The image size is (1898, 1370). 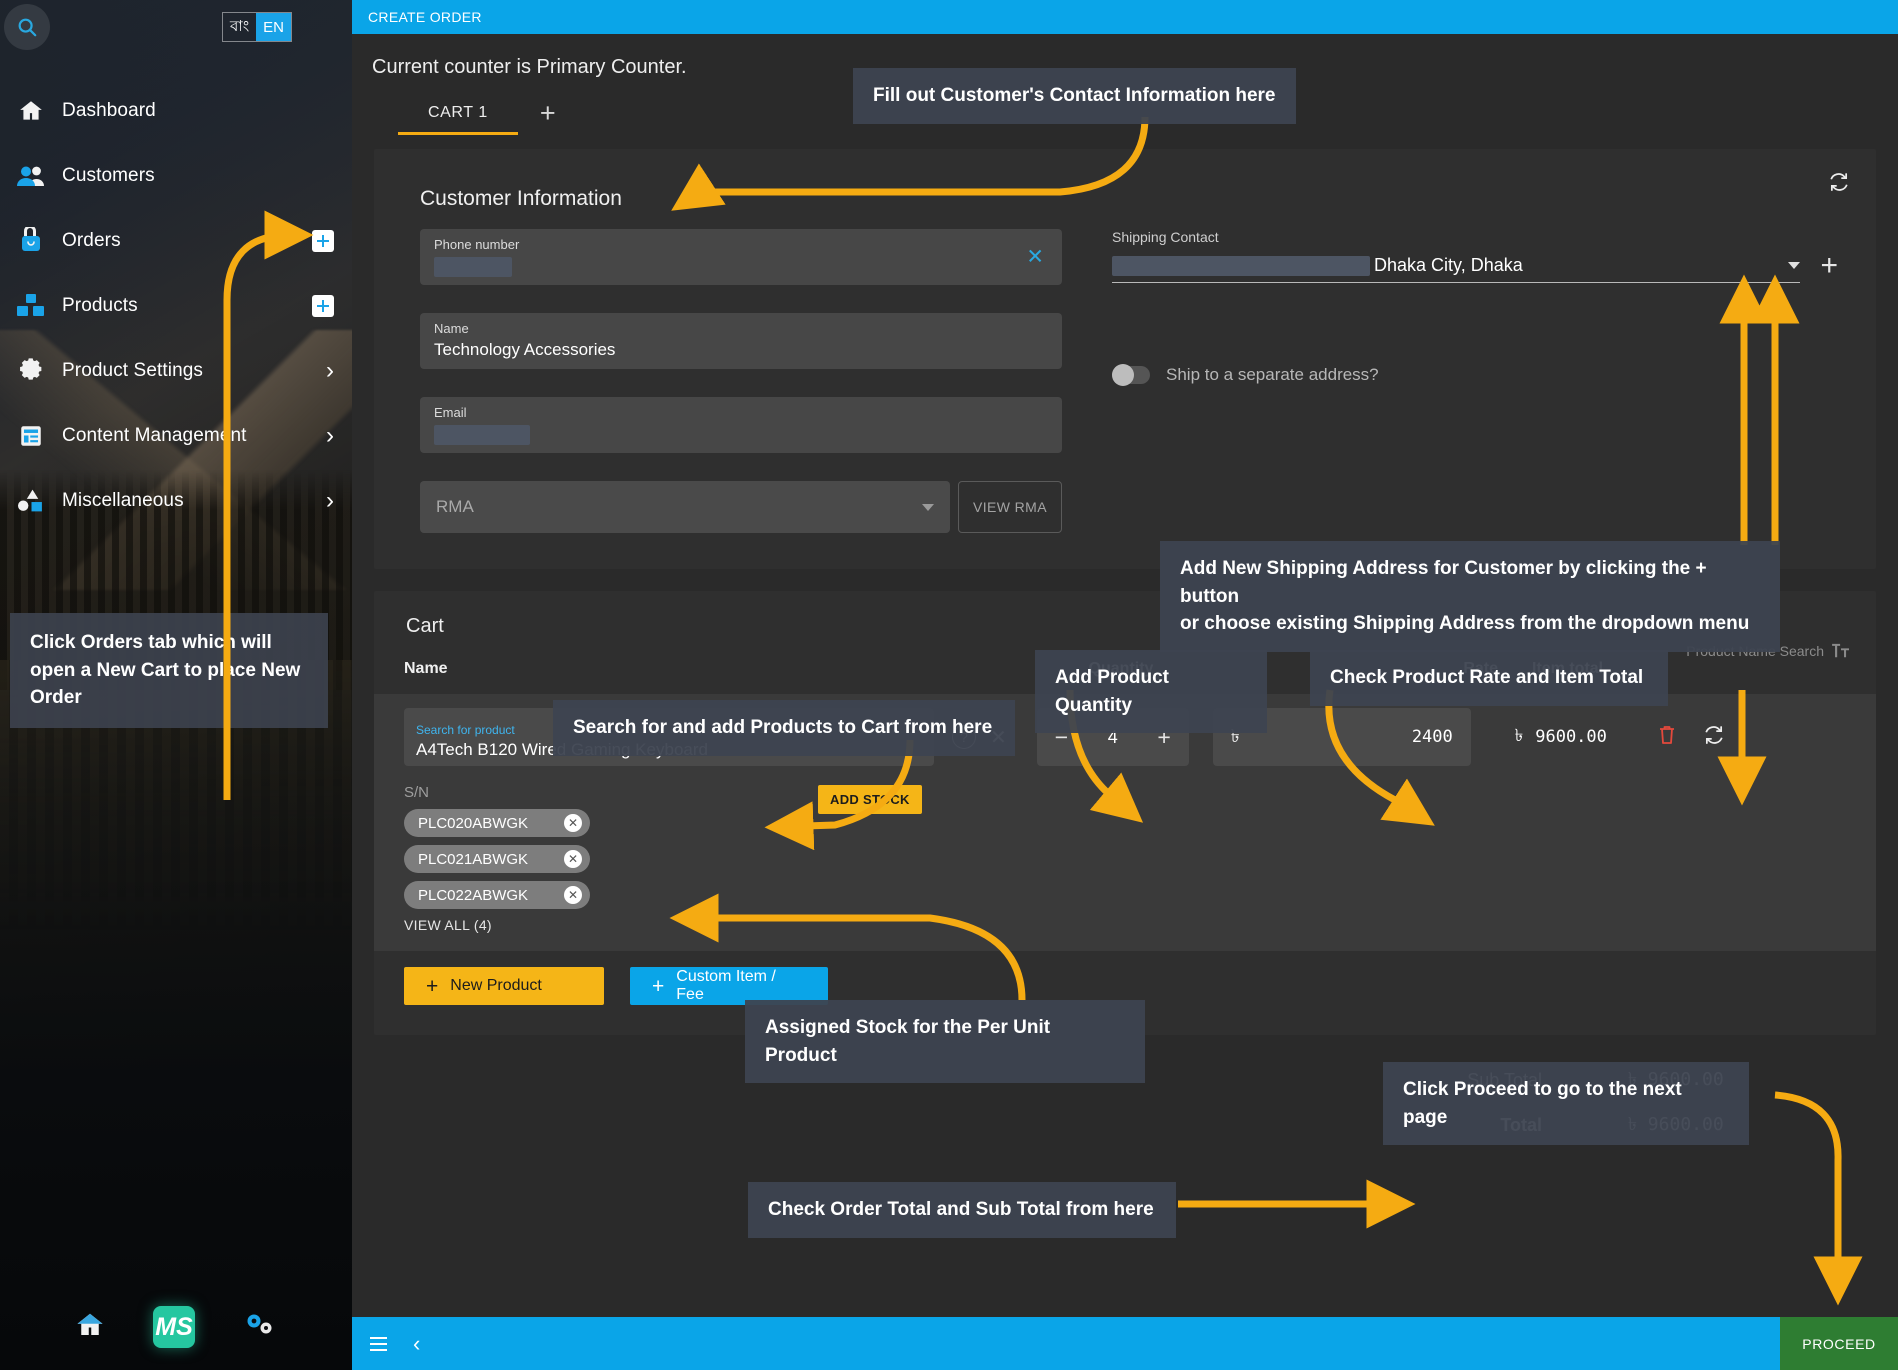 What do you see at coordinates (1448, 265) in the screenshot?
I see `shipping-contact-value: Dhaka City, Dhaka` at bounding box center [1448, 265].